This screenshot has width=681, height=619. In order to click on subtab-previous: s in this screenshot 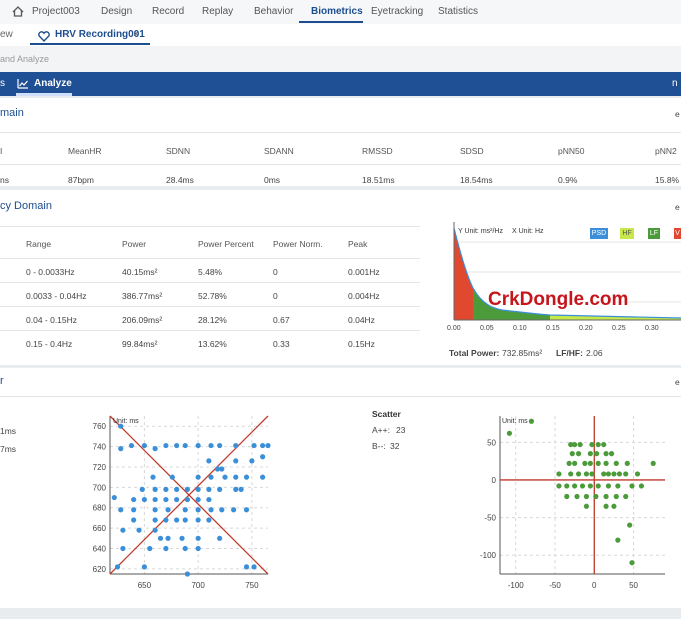, I will do `click(2, 83)`.